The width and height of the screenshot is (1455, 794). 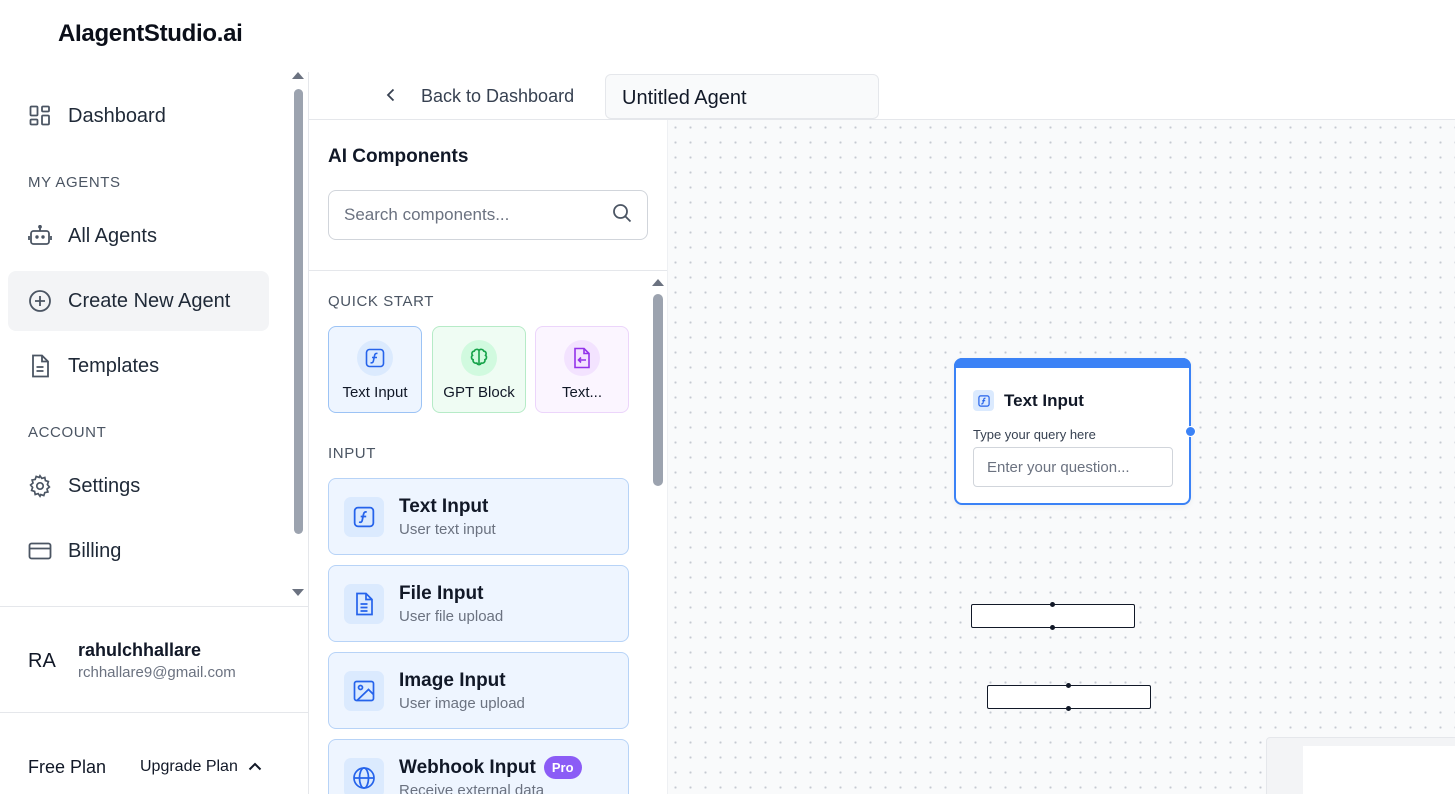 What do you see at coordinates (364, 690) in the screenshot?
I see `image-icon` at bounding box center [364, 690].